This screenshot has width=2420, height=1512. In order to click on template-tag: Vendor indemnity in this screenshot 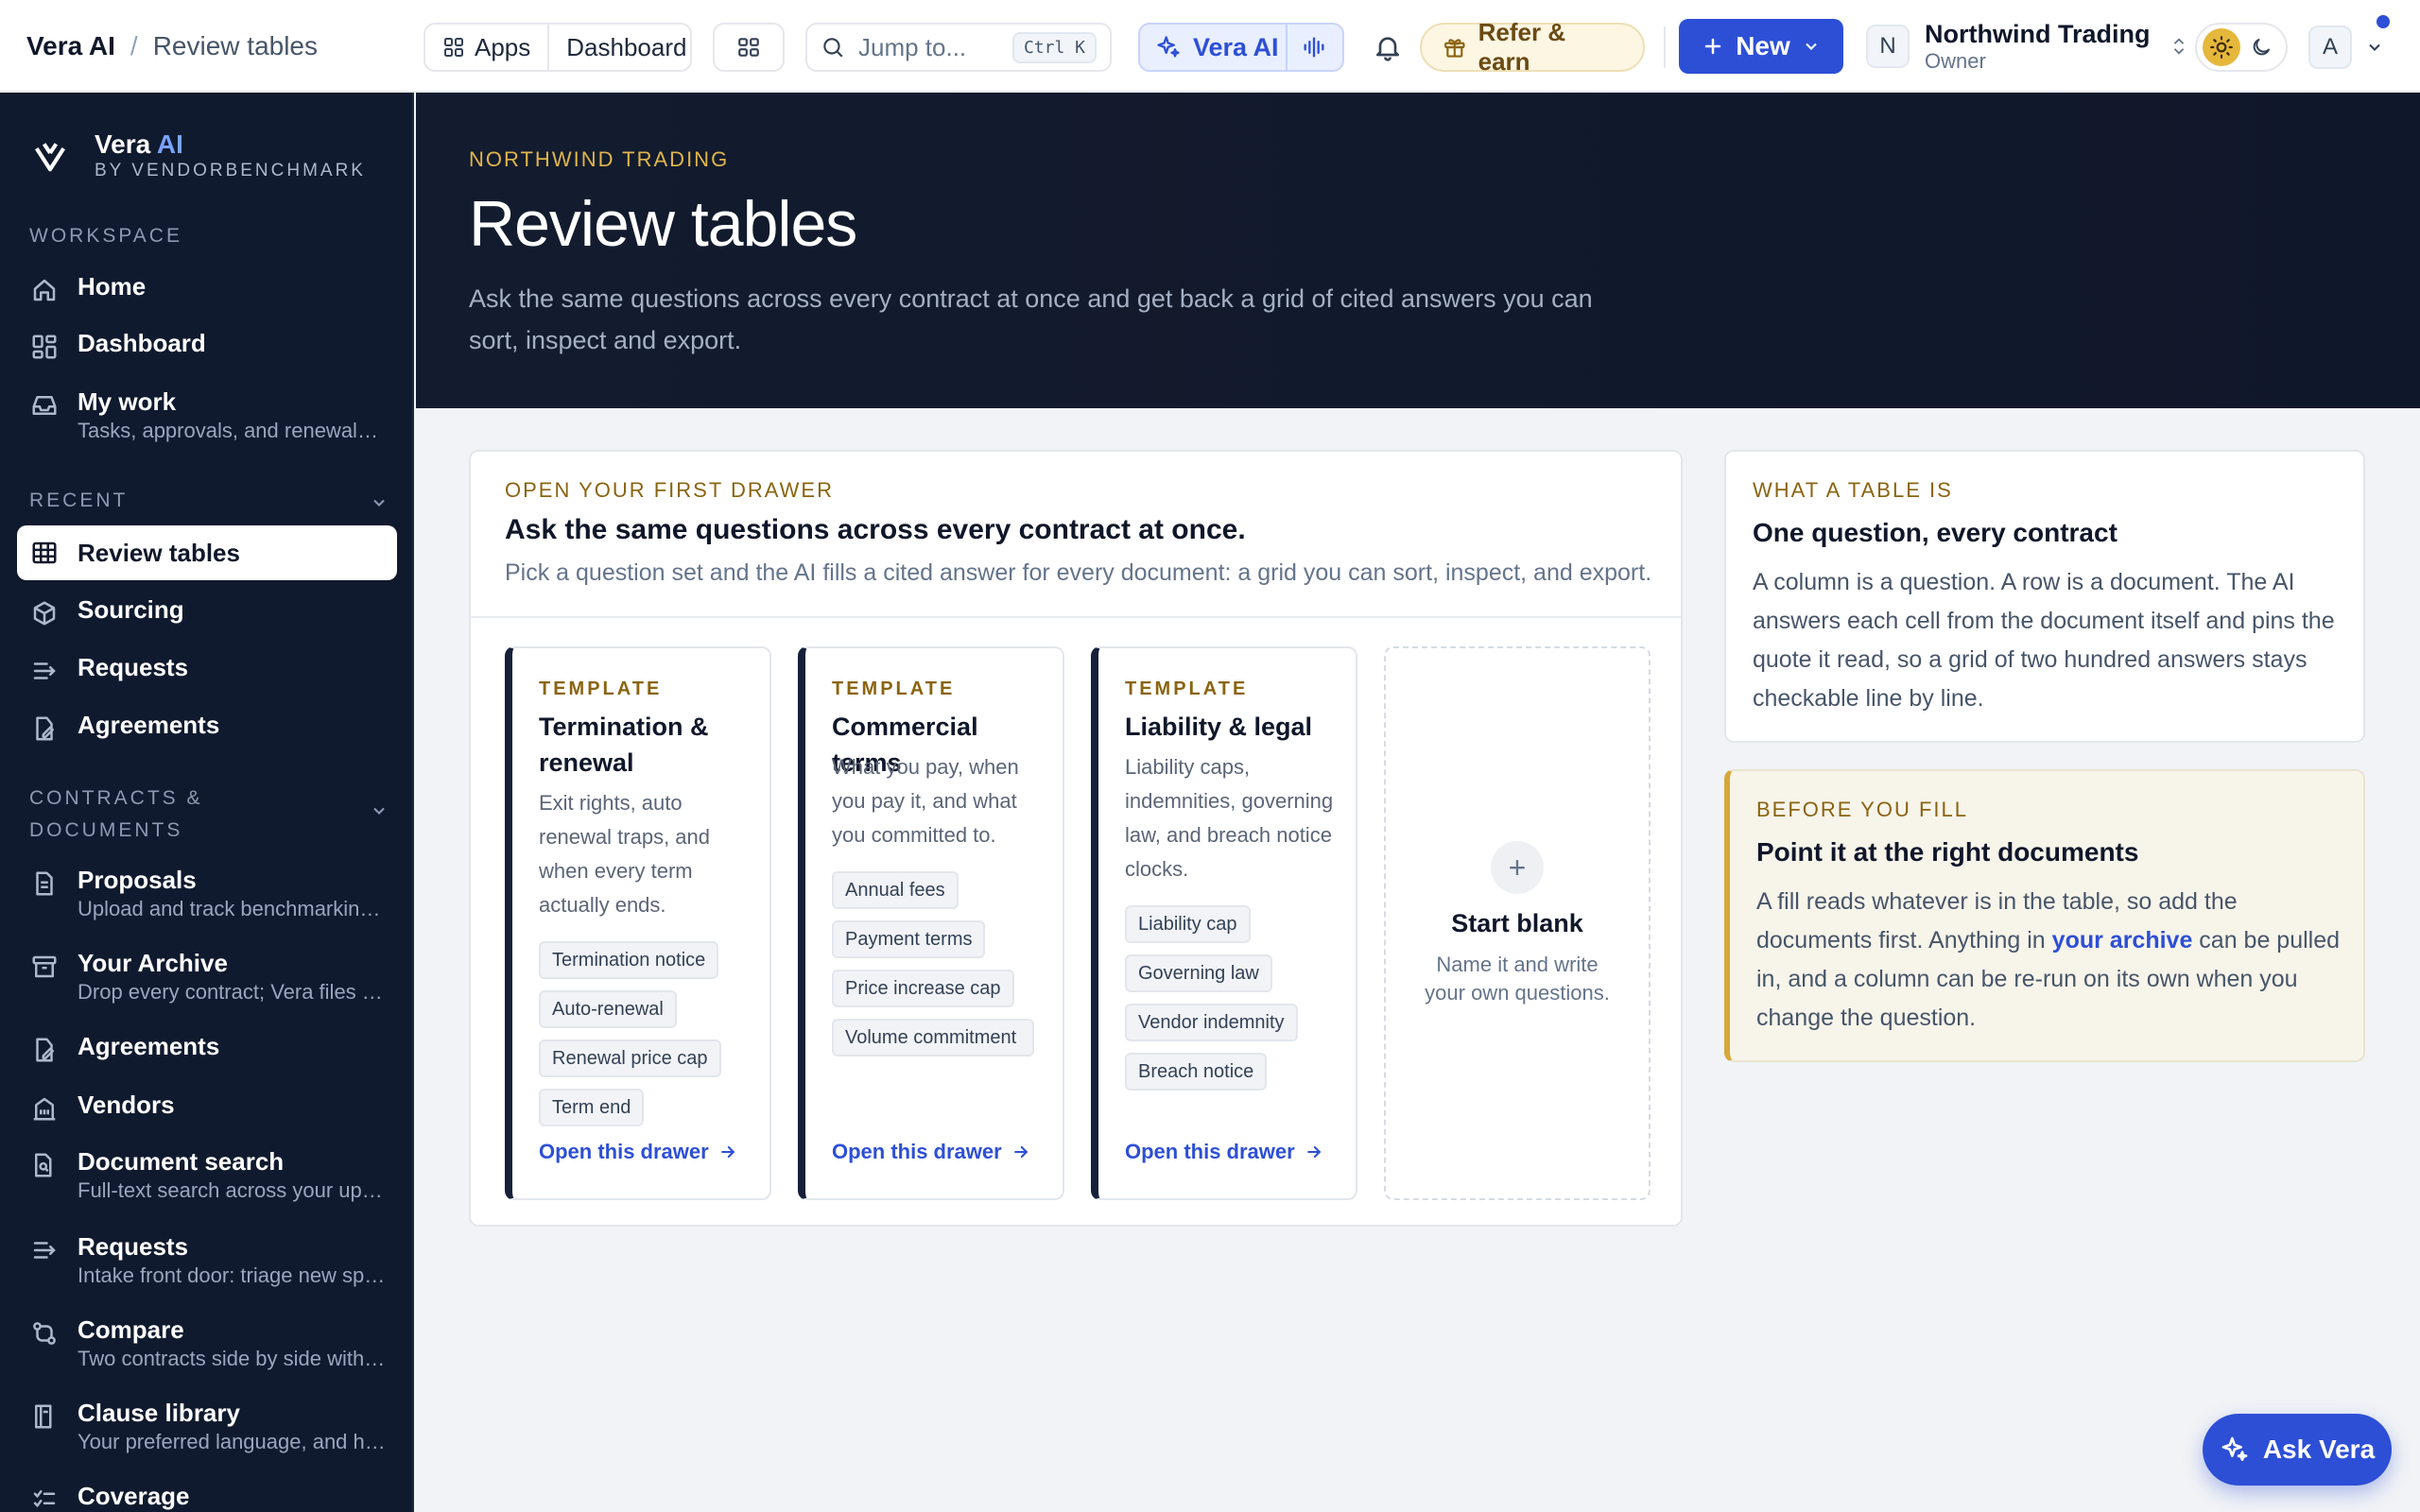, I will do `click(1211, 1022)`.